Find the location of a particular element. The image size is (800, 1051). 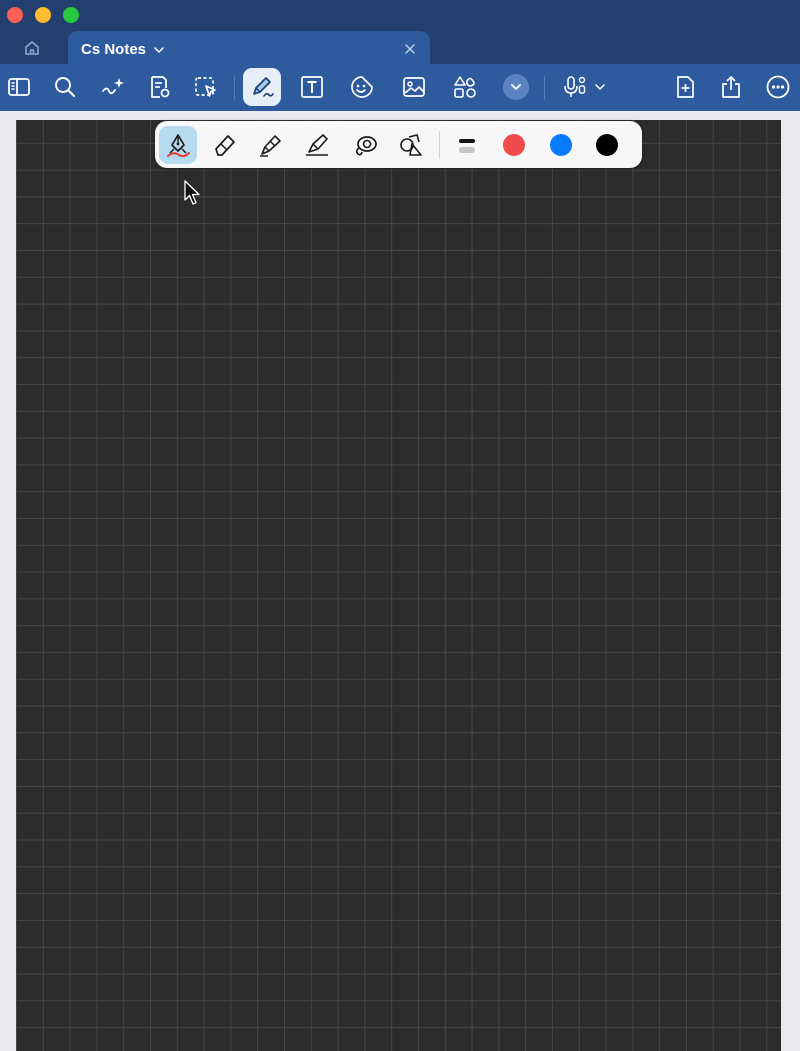

red-color-swatch is located at coordinates (514, 145).